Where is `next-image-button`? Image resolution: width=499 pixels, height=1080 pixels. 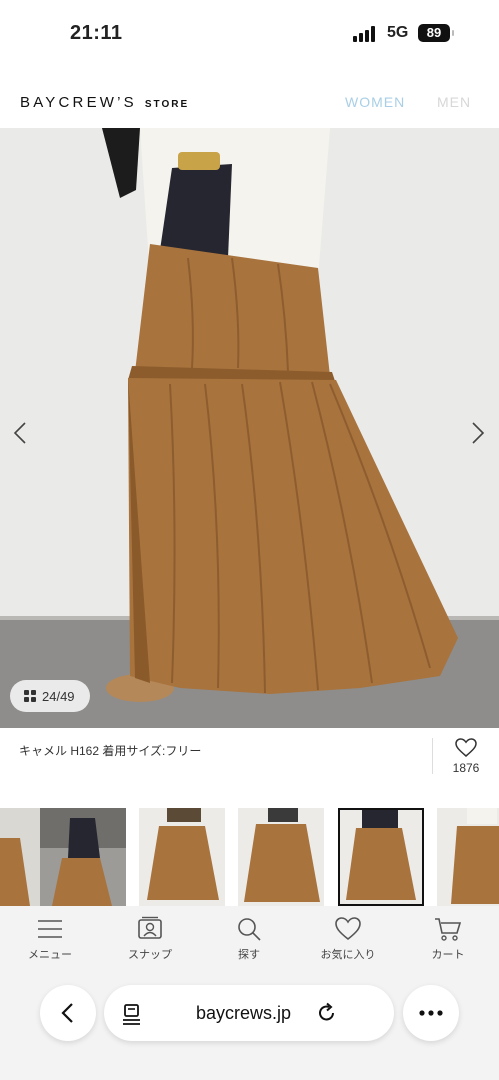
next-image-button is located at coordinates (477, 433).